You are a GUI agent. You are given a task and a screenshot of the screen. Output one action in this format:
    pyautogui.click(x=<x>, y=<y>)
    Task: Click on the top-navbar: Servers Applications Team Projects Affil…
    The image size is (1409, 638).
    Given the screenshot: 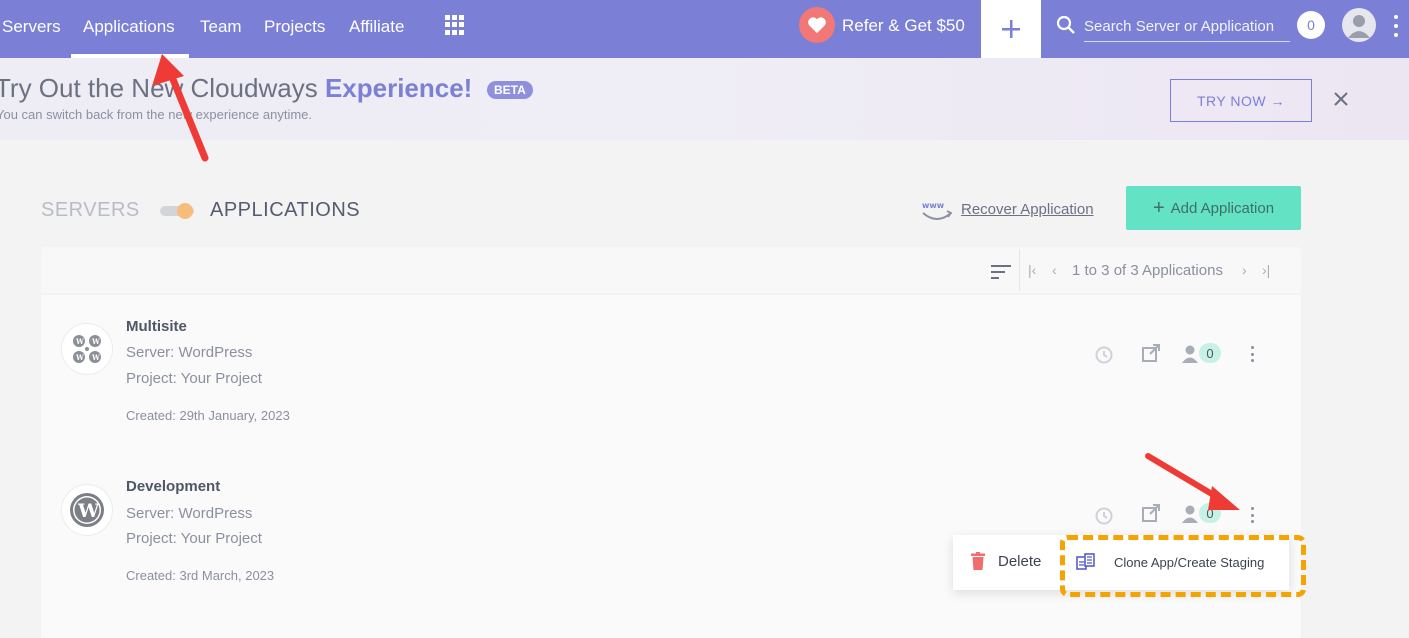 What is the action you would take?
    pyautogui.click(x=704, y=29)
    